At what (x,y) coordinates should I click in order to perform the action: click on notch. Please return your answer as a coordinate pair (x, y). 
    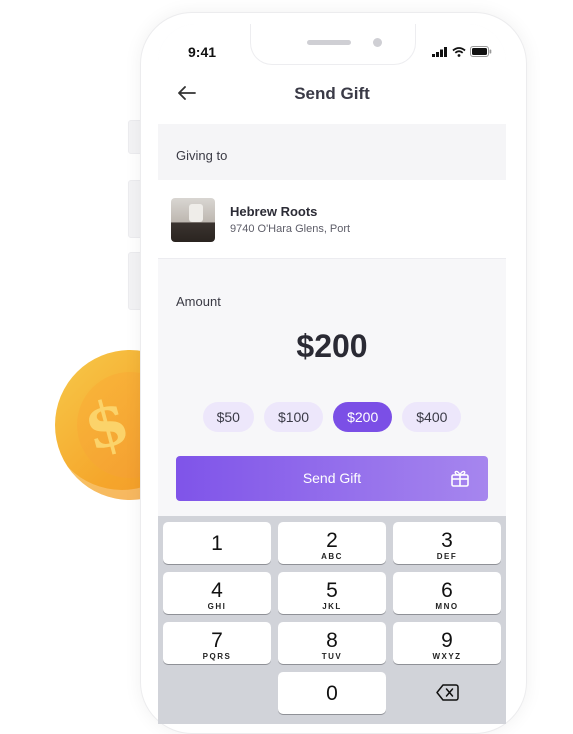
    Looking at the image, I should click on (333, 44).